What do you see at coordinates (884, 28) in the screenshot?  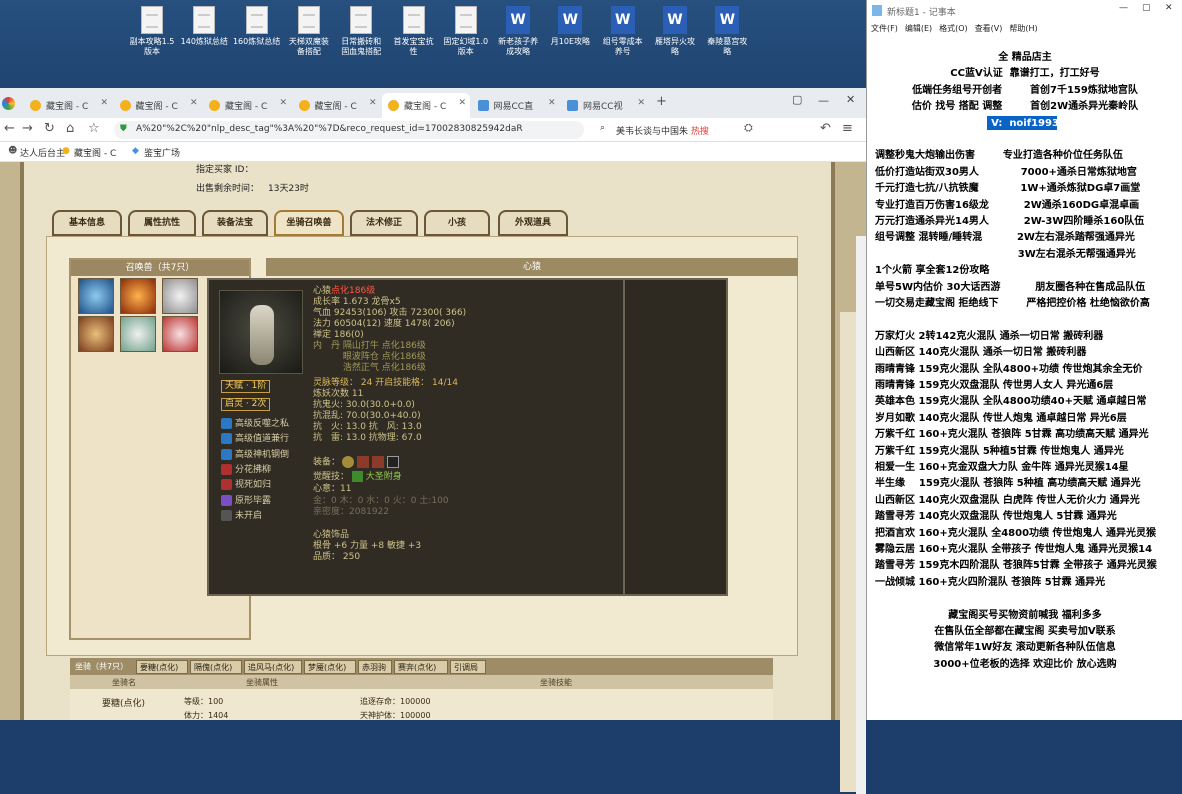 I see `notepad-menu-item: 文件(F)` at bounding box center [884, 28].